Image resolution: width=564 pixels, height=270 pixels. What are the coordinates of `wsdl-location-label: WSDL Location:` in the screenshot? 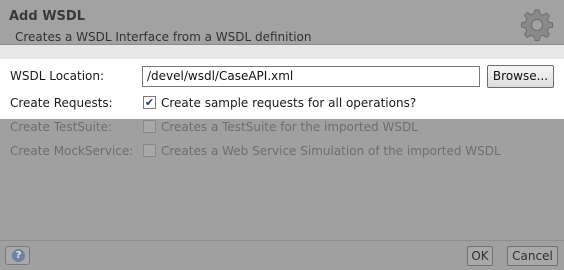 It's located at (57, 76).